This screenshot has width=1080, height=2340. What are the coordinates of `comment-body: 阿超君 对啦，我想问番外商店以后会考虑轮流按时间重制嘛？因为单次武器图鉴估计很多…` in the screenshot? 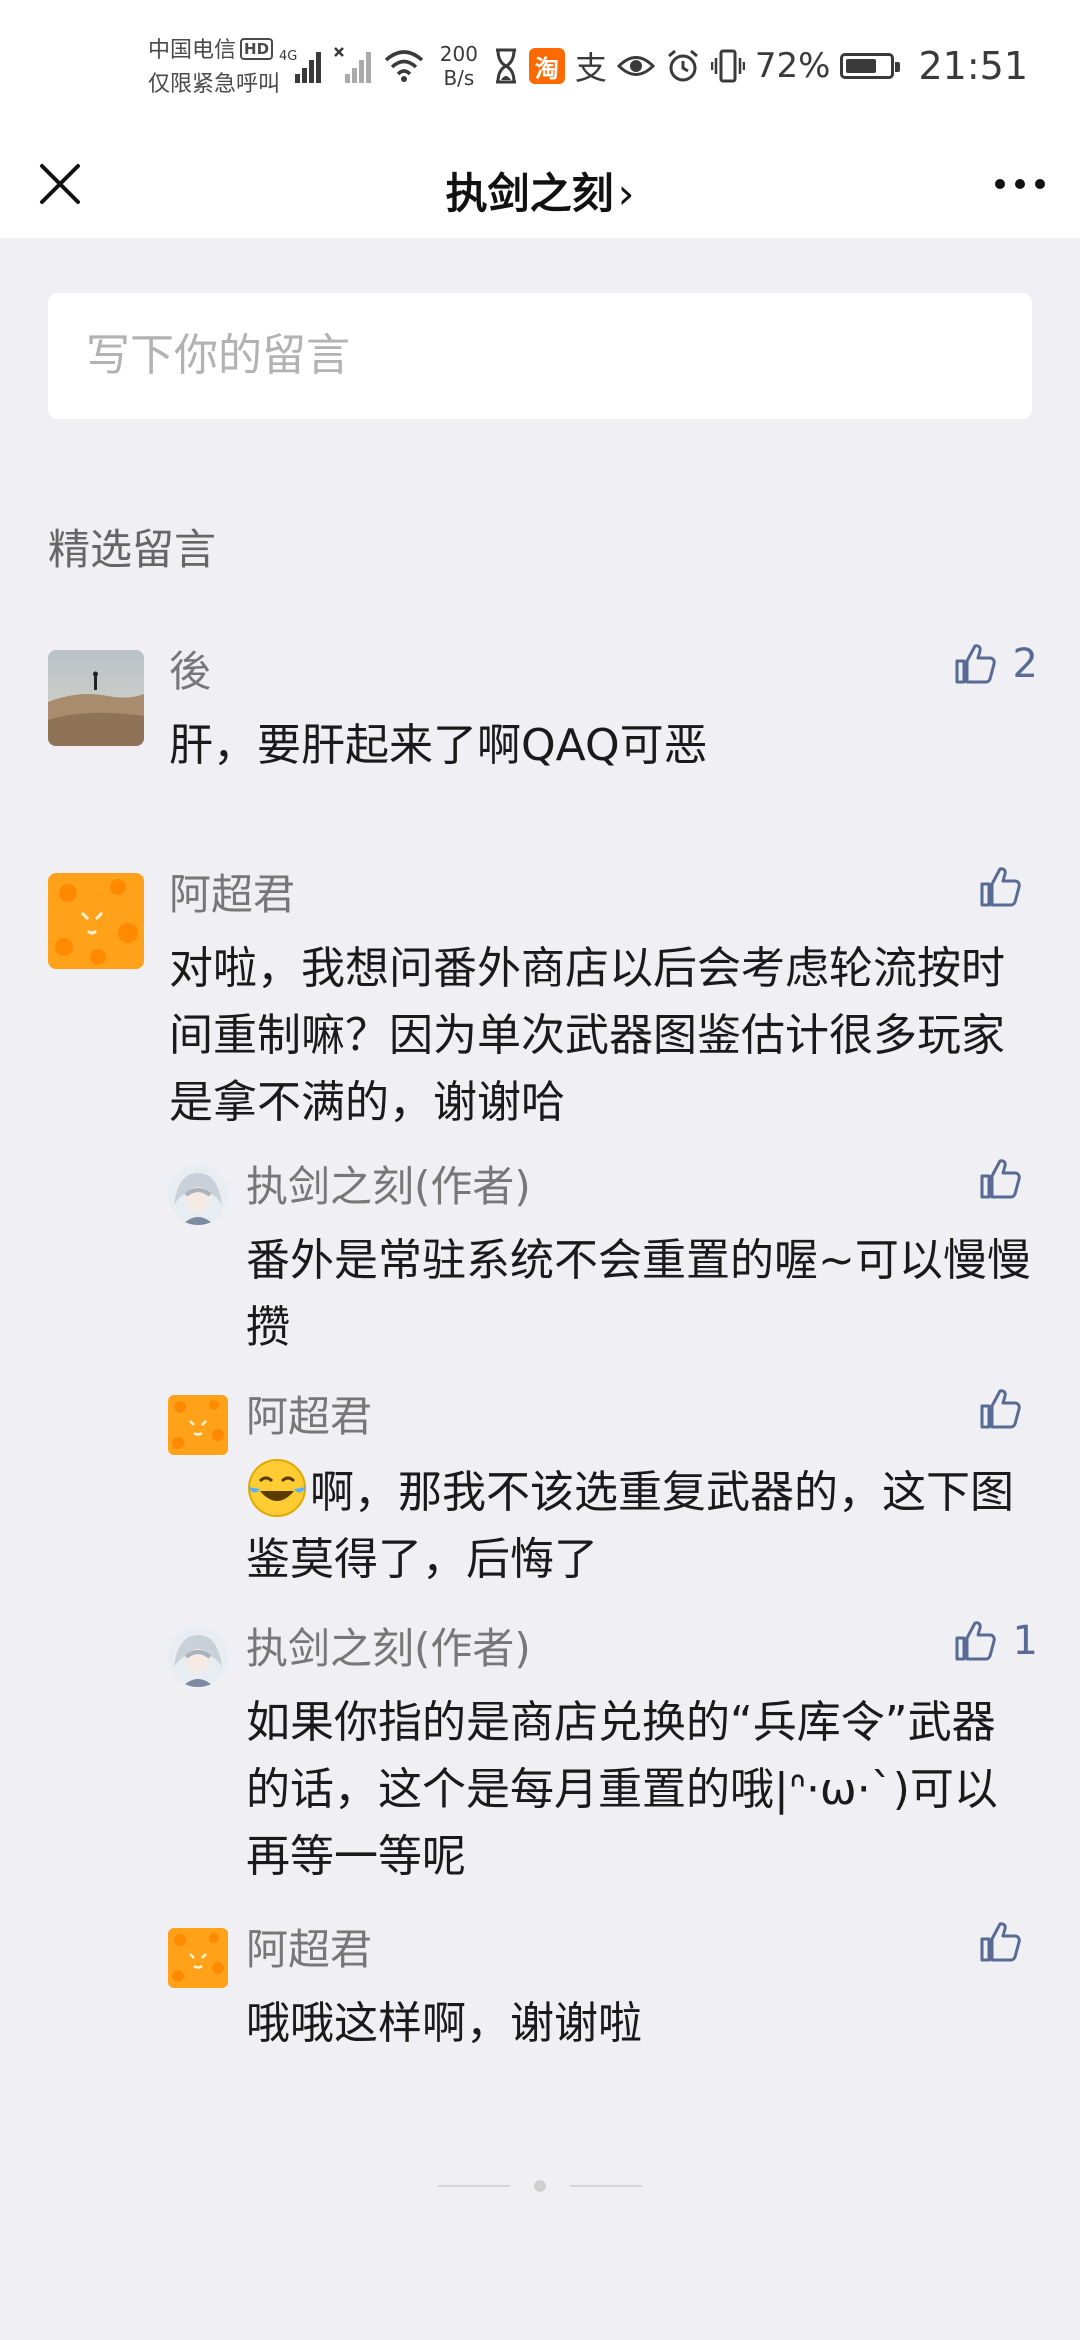 It's located at (603, 1000).